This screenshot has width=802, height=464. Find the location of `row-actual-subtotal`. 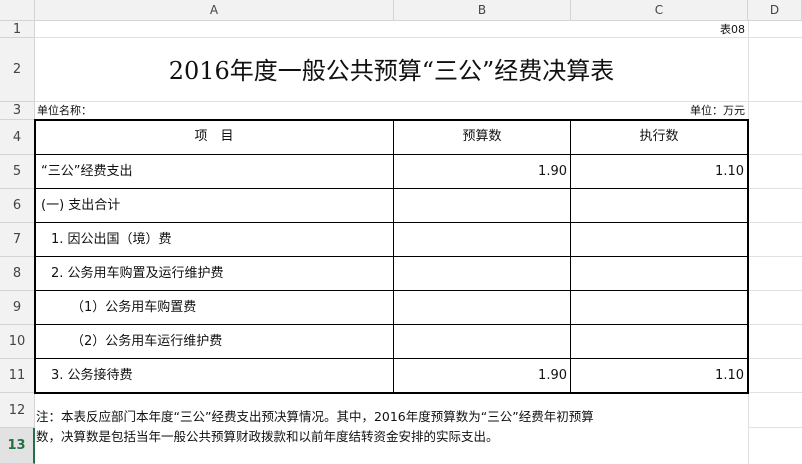

row-actual-subtotal is located at coordinates (657, 205).